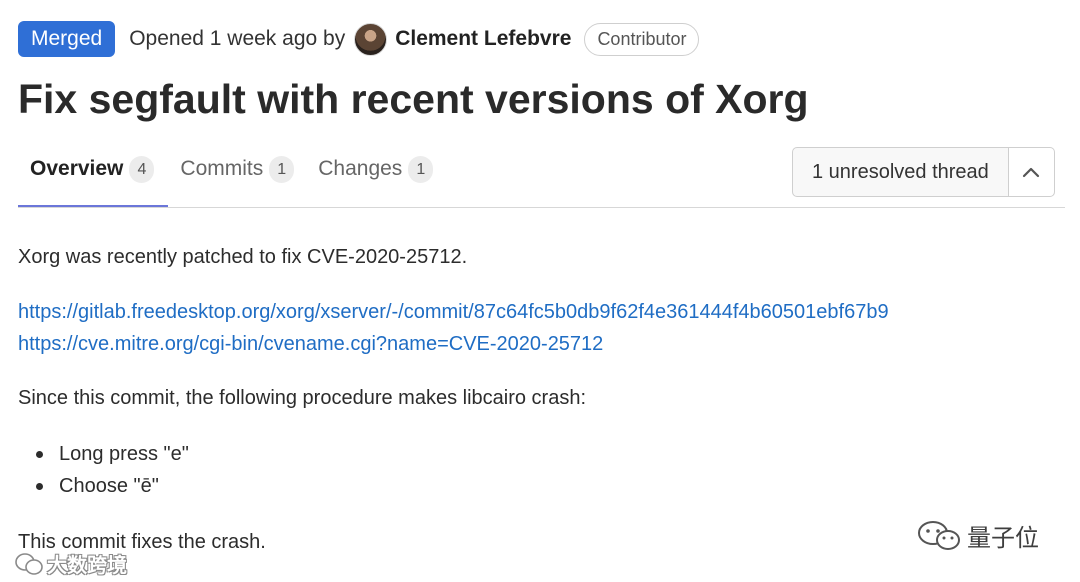 The image size is (1080, 582). Describe the element at coordinates (371, 39) in the screenshot. I see `avatar` at that location.